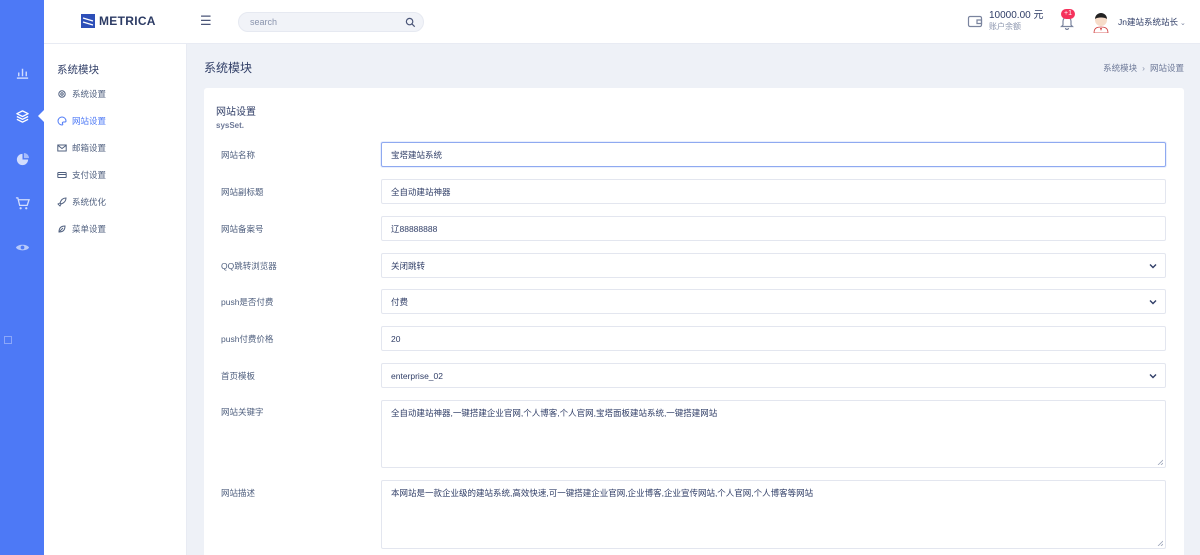 The image size is (1200, 555). What do you see at coordinates (230, 125) in the screenshot?
I see `card-subtitle: sysSet.` at bounding box center [230, 125].